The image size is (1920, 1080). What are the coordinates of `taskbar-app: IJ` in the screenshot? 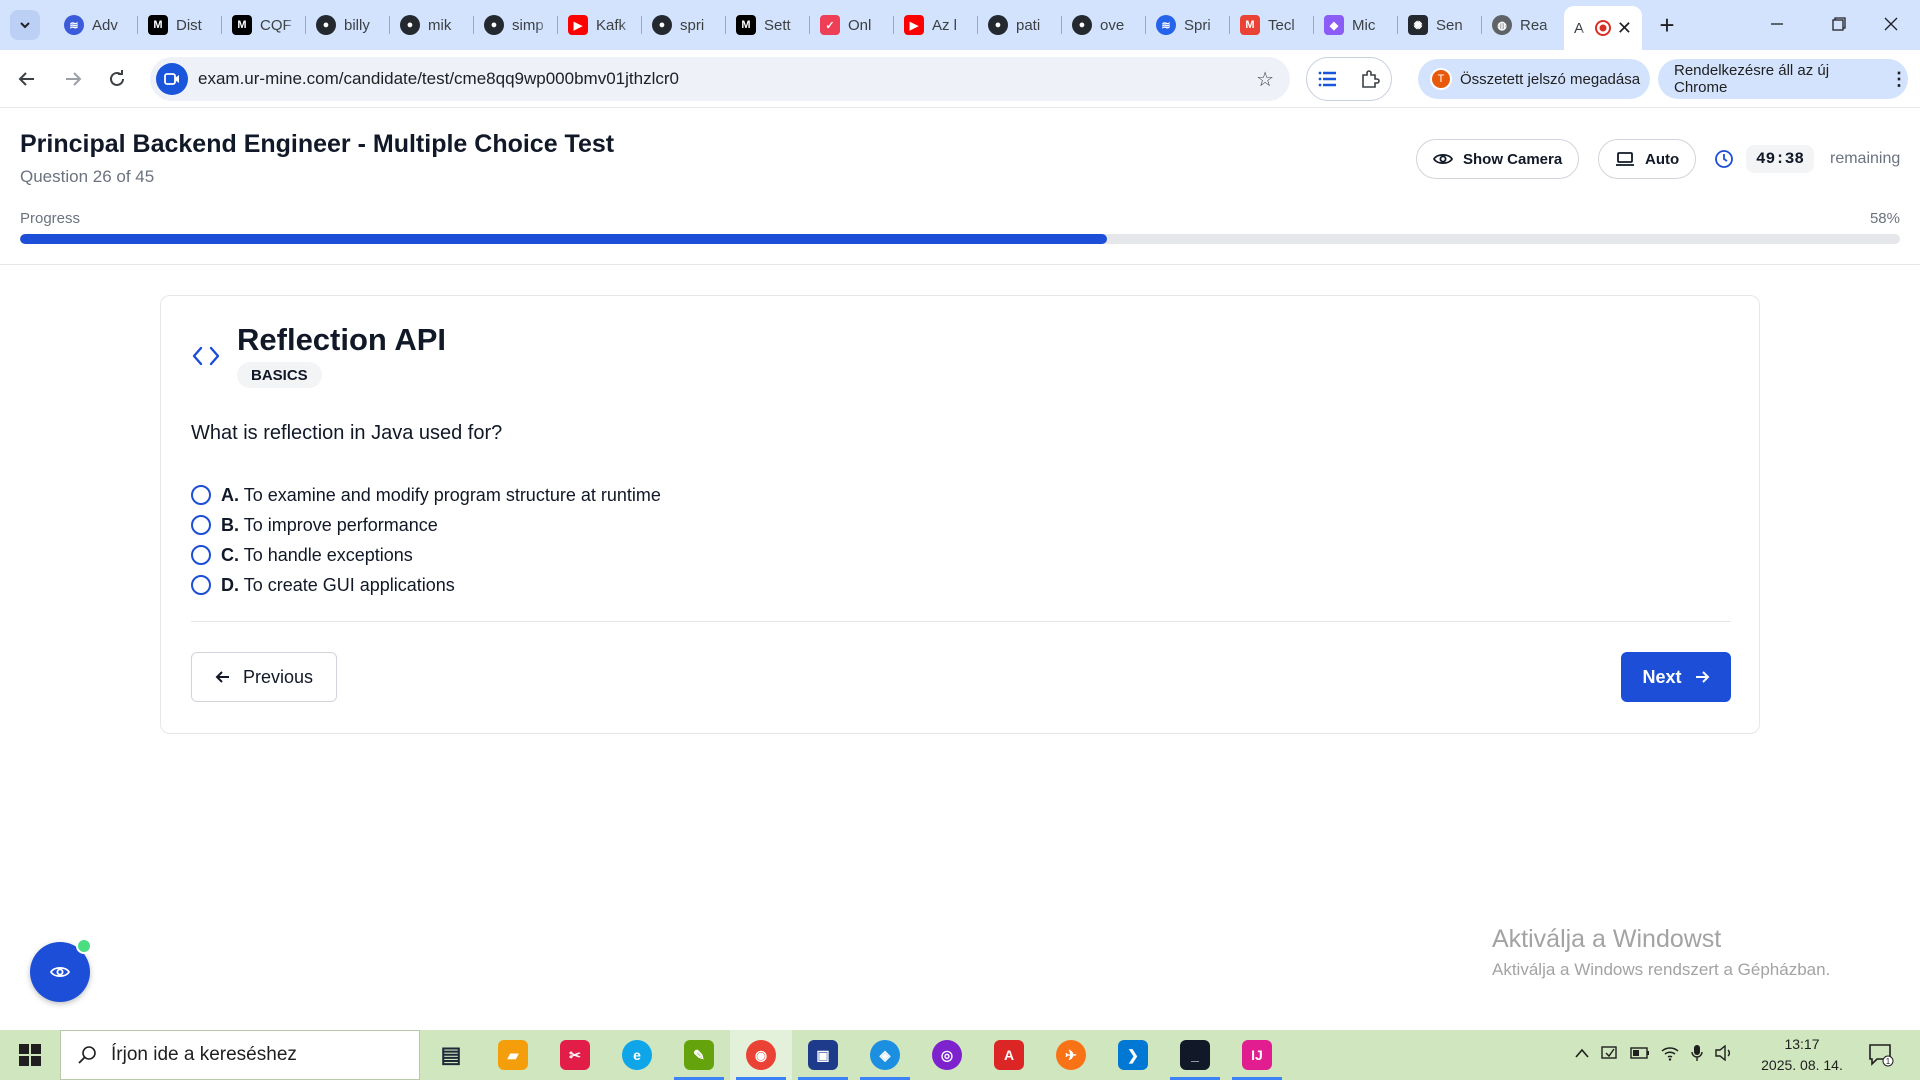 It's located at (1257, 1055).